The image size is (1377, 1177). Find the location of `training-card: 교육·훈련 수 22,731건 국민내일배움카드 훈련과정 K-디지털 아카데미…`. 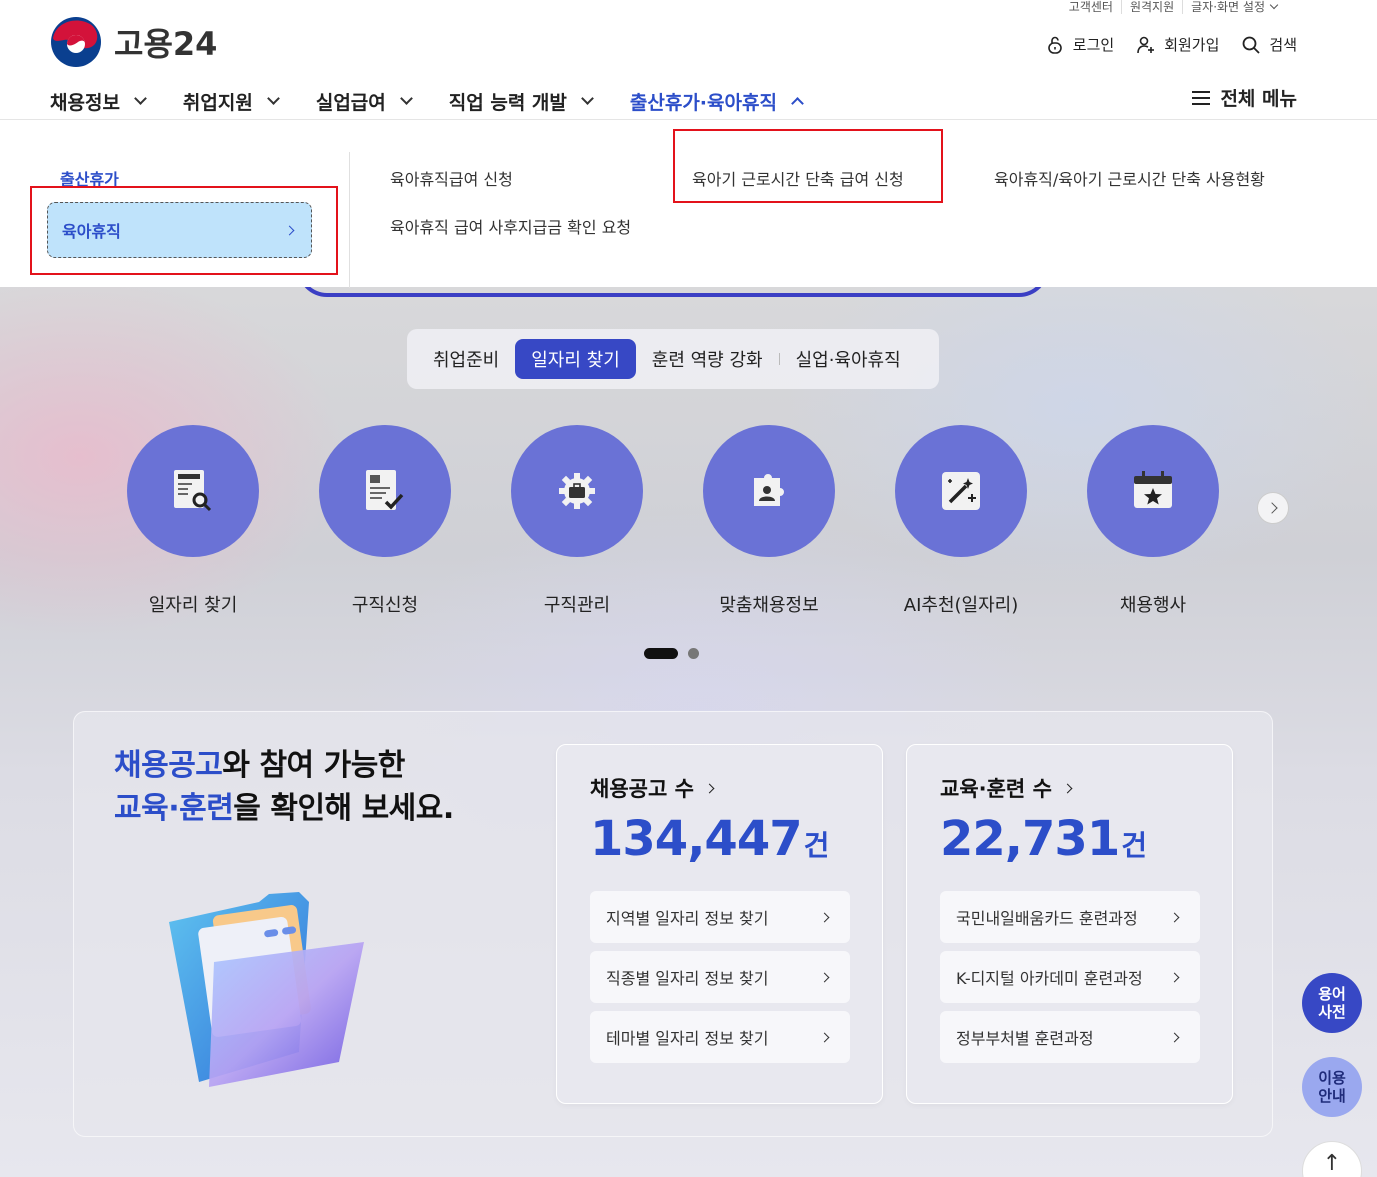

training-card: 교육·훈련 수 22,731건 국민내일배움카드 훈련과정 K-디지털 아카데미… is located at coordinates (1069, 924).